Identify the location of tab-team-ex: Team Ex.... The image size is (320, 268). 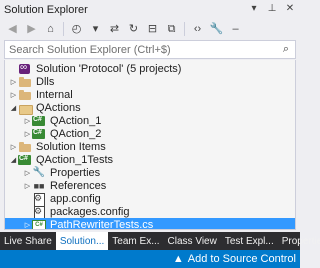
(135, 241).